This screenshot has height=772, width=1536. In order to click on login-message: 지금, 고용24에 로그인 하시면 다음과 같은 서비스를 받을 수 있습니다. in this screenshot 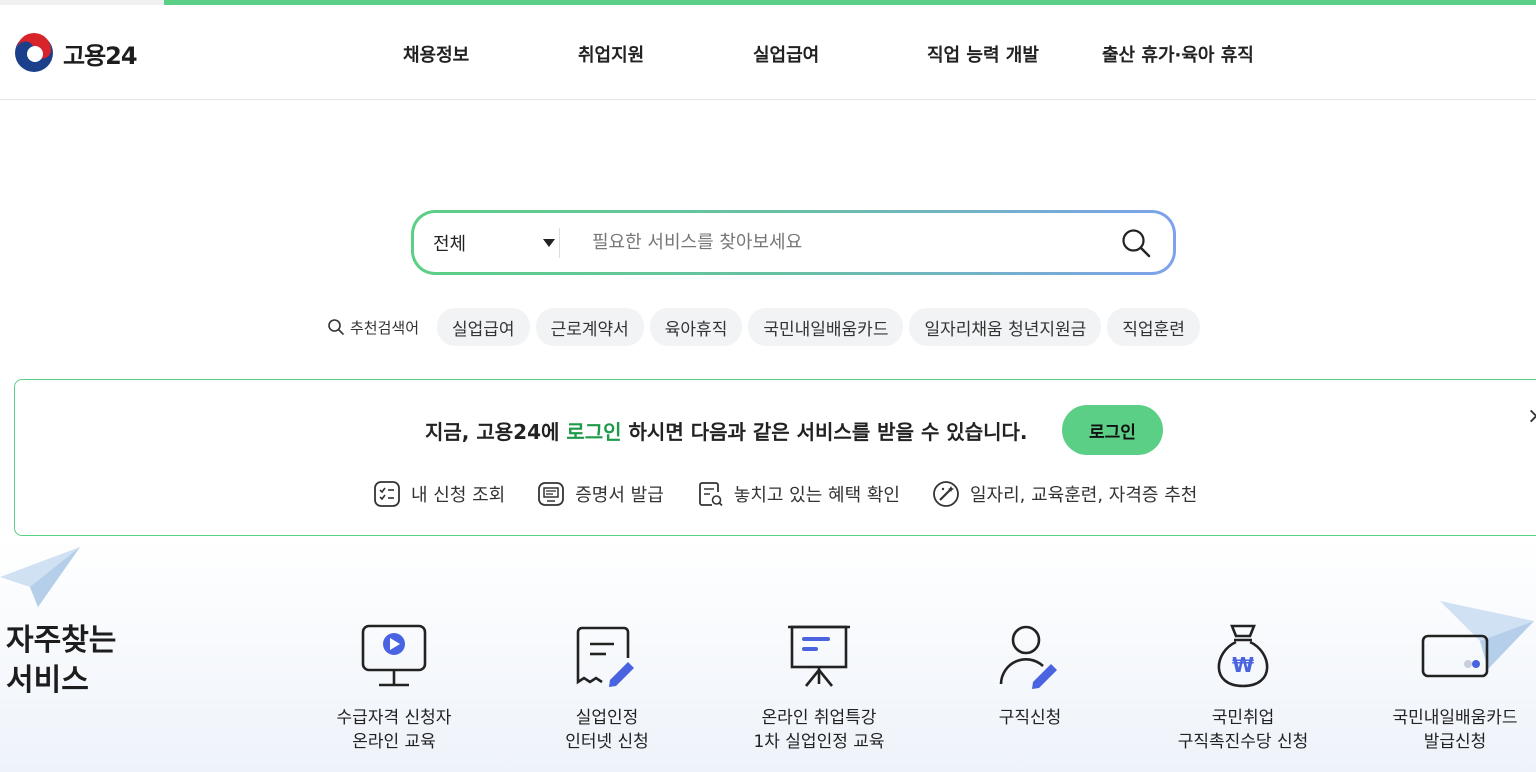, I will do `click(726, 430)`.